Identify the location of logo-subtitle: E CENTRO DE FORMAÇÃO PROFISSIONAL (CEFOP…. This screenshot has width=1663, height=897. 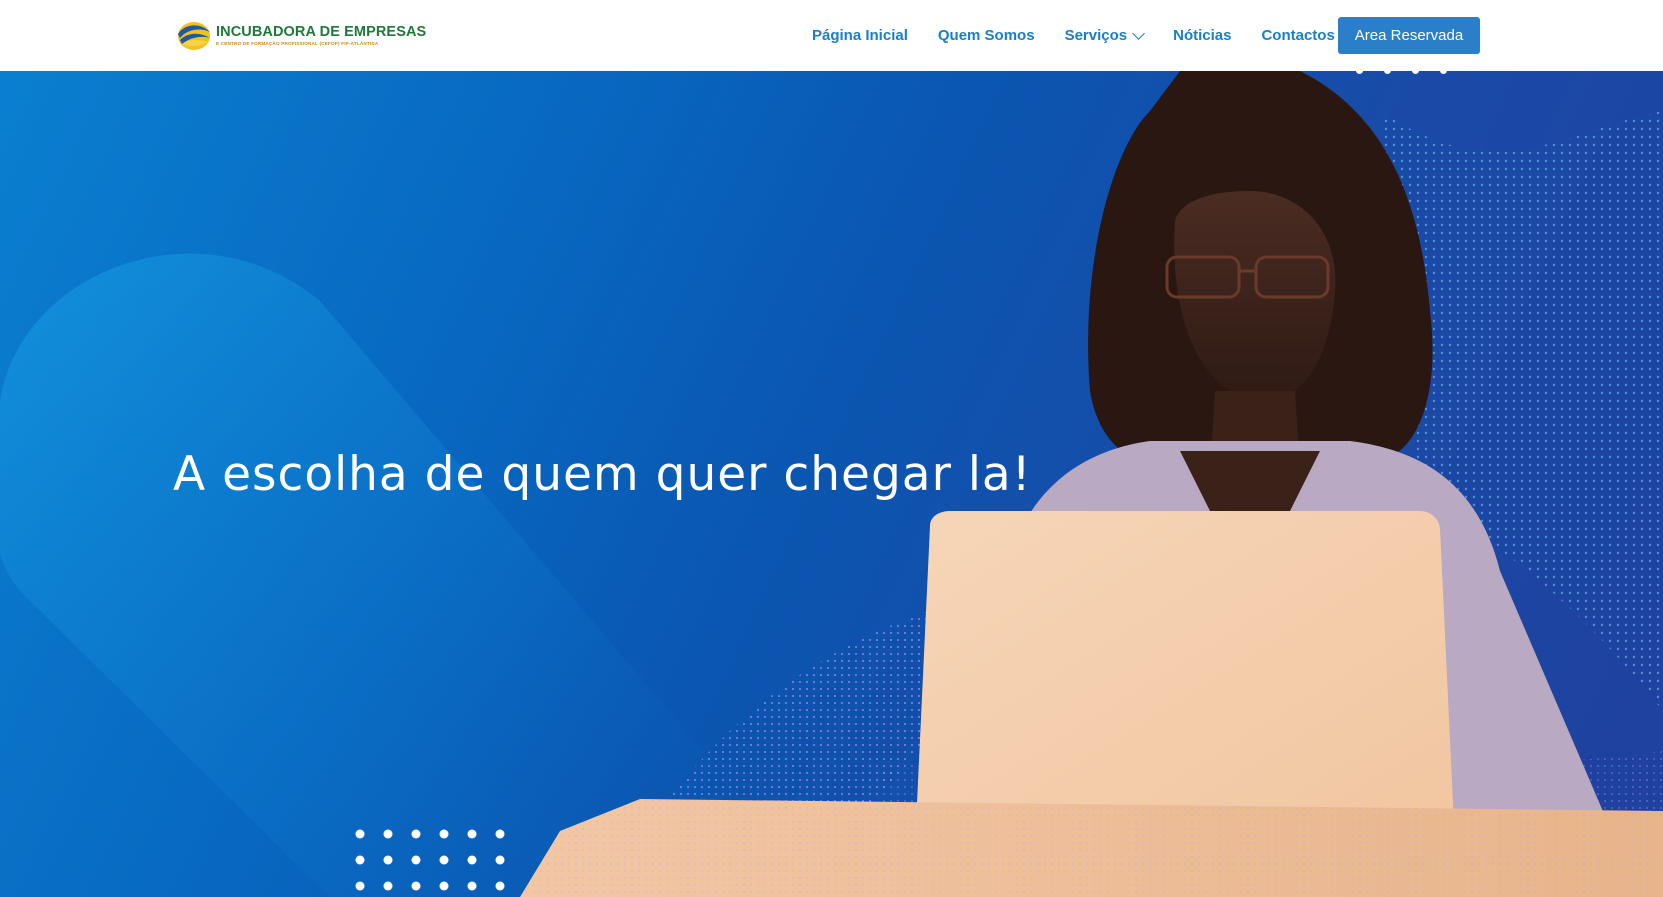
(297, 43).